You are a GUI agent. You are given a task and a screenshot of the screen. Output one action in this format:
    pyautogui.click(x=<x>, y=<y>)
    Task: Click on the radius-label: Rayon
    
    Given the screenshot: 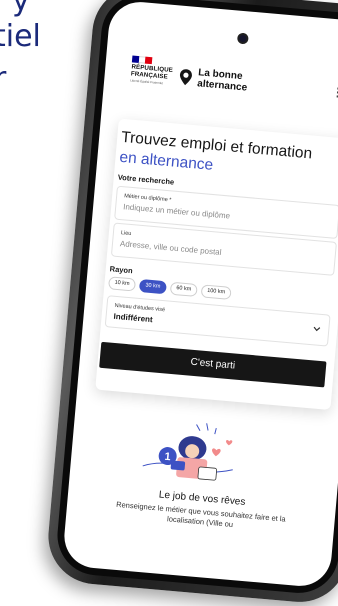 What is the action you would take?
    pyautogui.click(x=121, y=270)
    